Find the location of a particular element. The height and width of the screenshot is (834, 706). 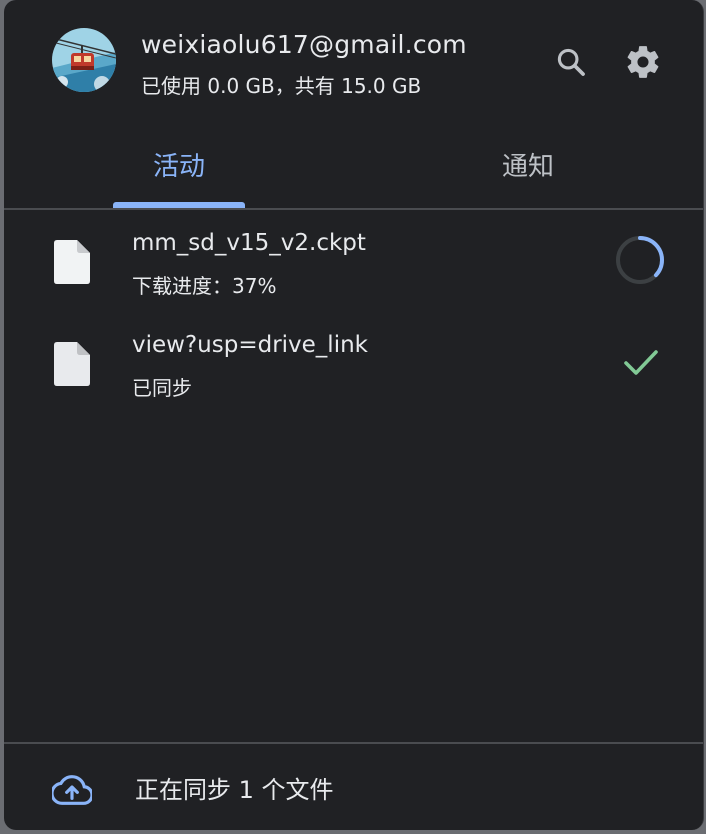

sync-status-footer: 正在同步 1 个文件 is located at coordinates (353, 787).